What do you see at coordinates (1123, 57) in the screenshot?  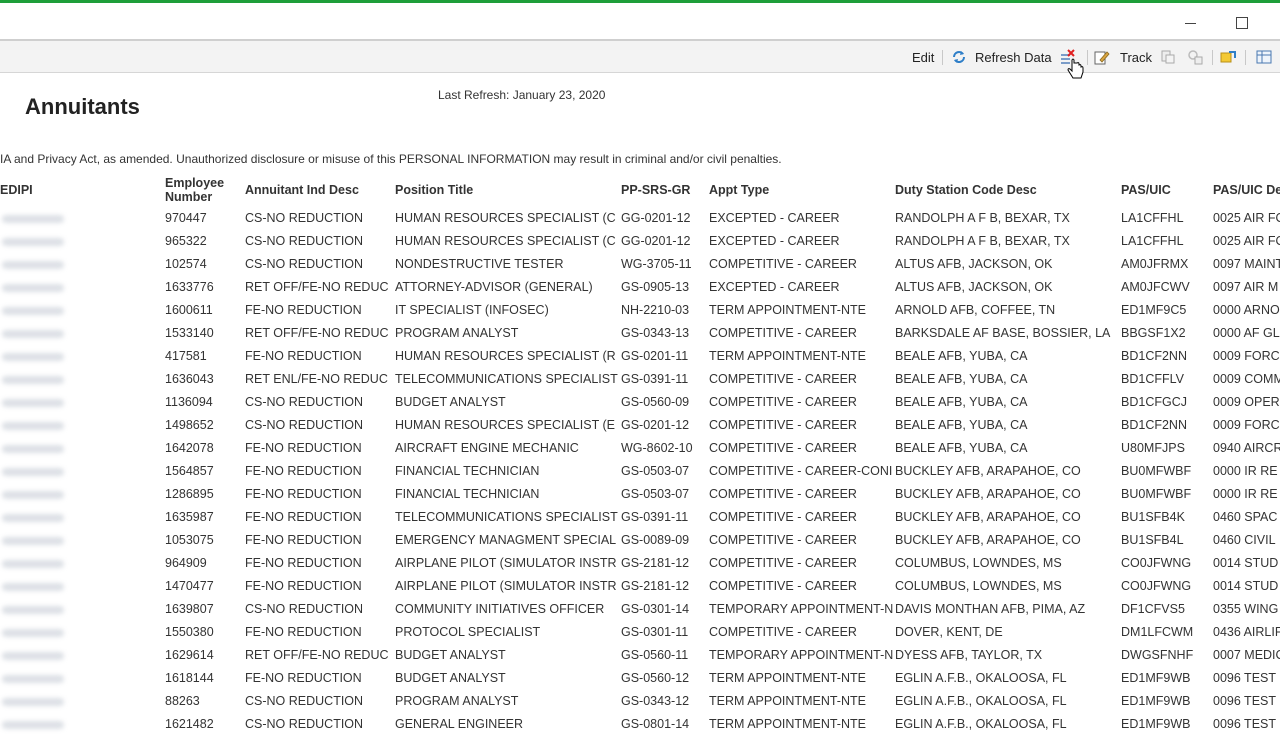 I see `track-button: Track` at bounding box center [1123, 57].